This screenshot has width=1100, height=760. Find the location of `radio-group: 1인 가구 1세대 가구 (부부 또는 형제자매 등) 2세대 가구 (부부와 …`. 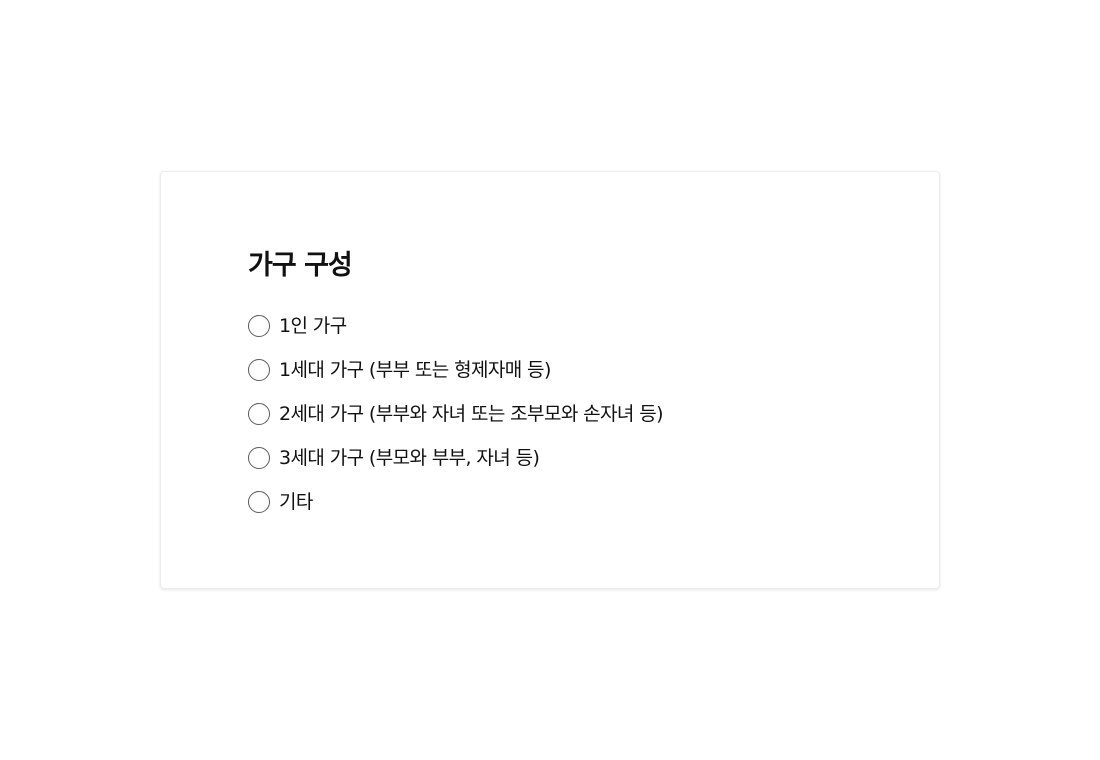

radio-group: 1인 가구 1세대 가구 (부부 또는 형제자매 등) 2세대 가구 (부부와 … is located at coordinates (456, 414).